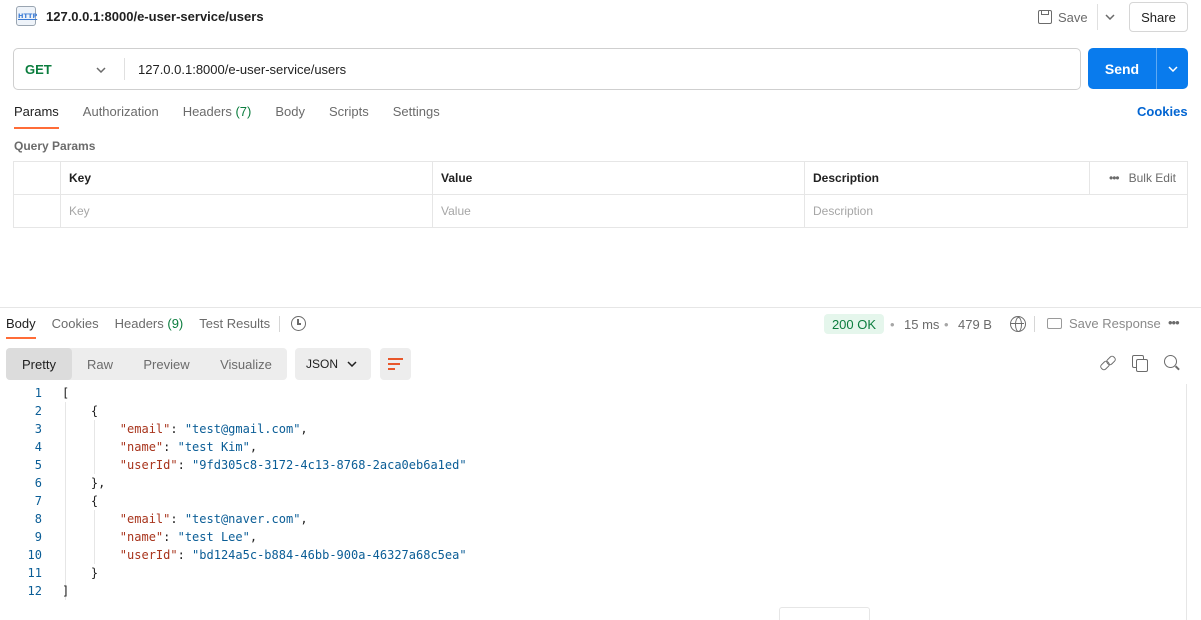 This screenshot has height=620, width=1201. What do you see at coordinates (995, 211) in the screenshot?
I see `param-description-input: Description` at bounding box center [995, 211].